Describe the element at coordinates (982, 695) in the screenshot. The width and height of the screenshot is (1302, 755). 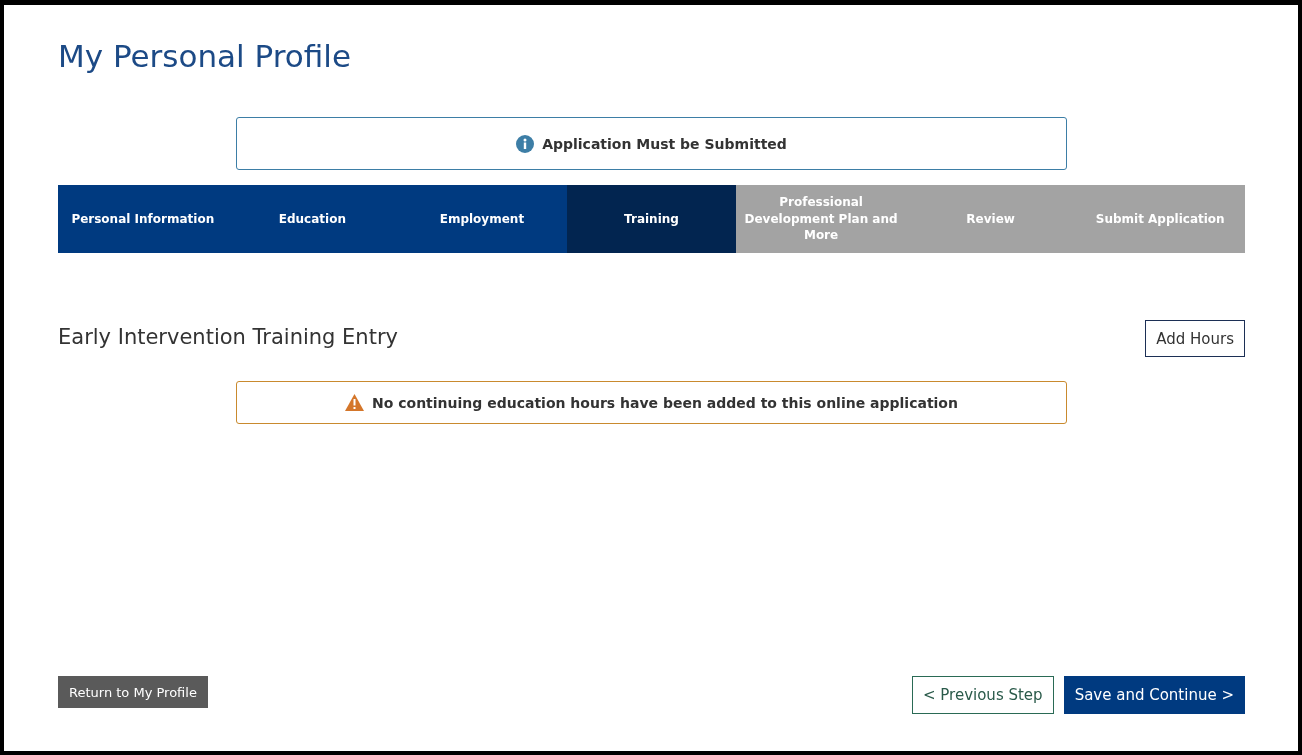
I see `previous-step-button: < Previous Step` at that location.